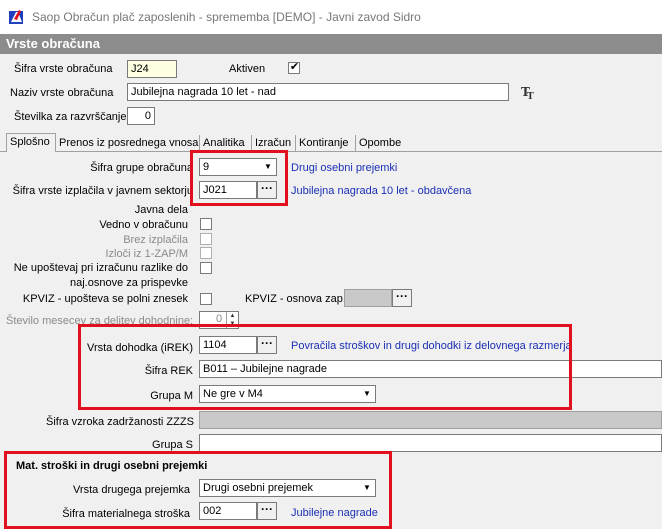  Describe the element at coordinates (295, 299) in the screenshot. I see `kpviz-osnova-label: KPVIZ - osnova zap.` at that location.